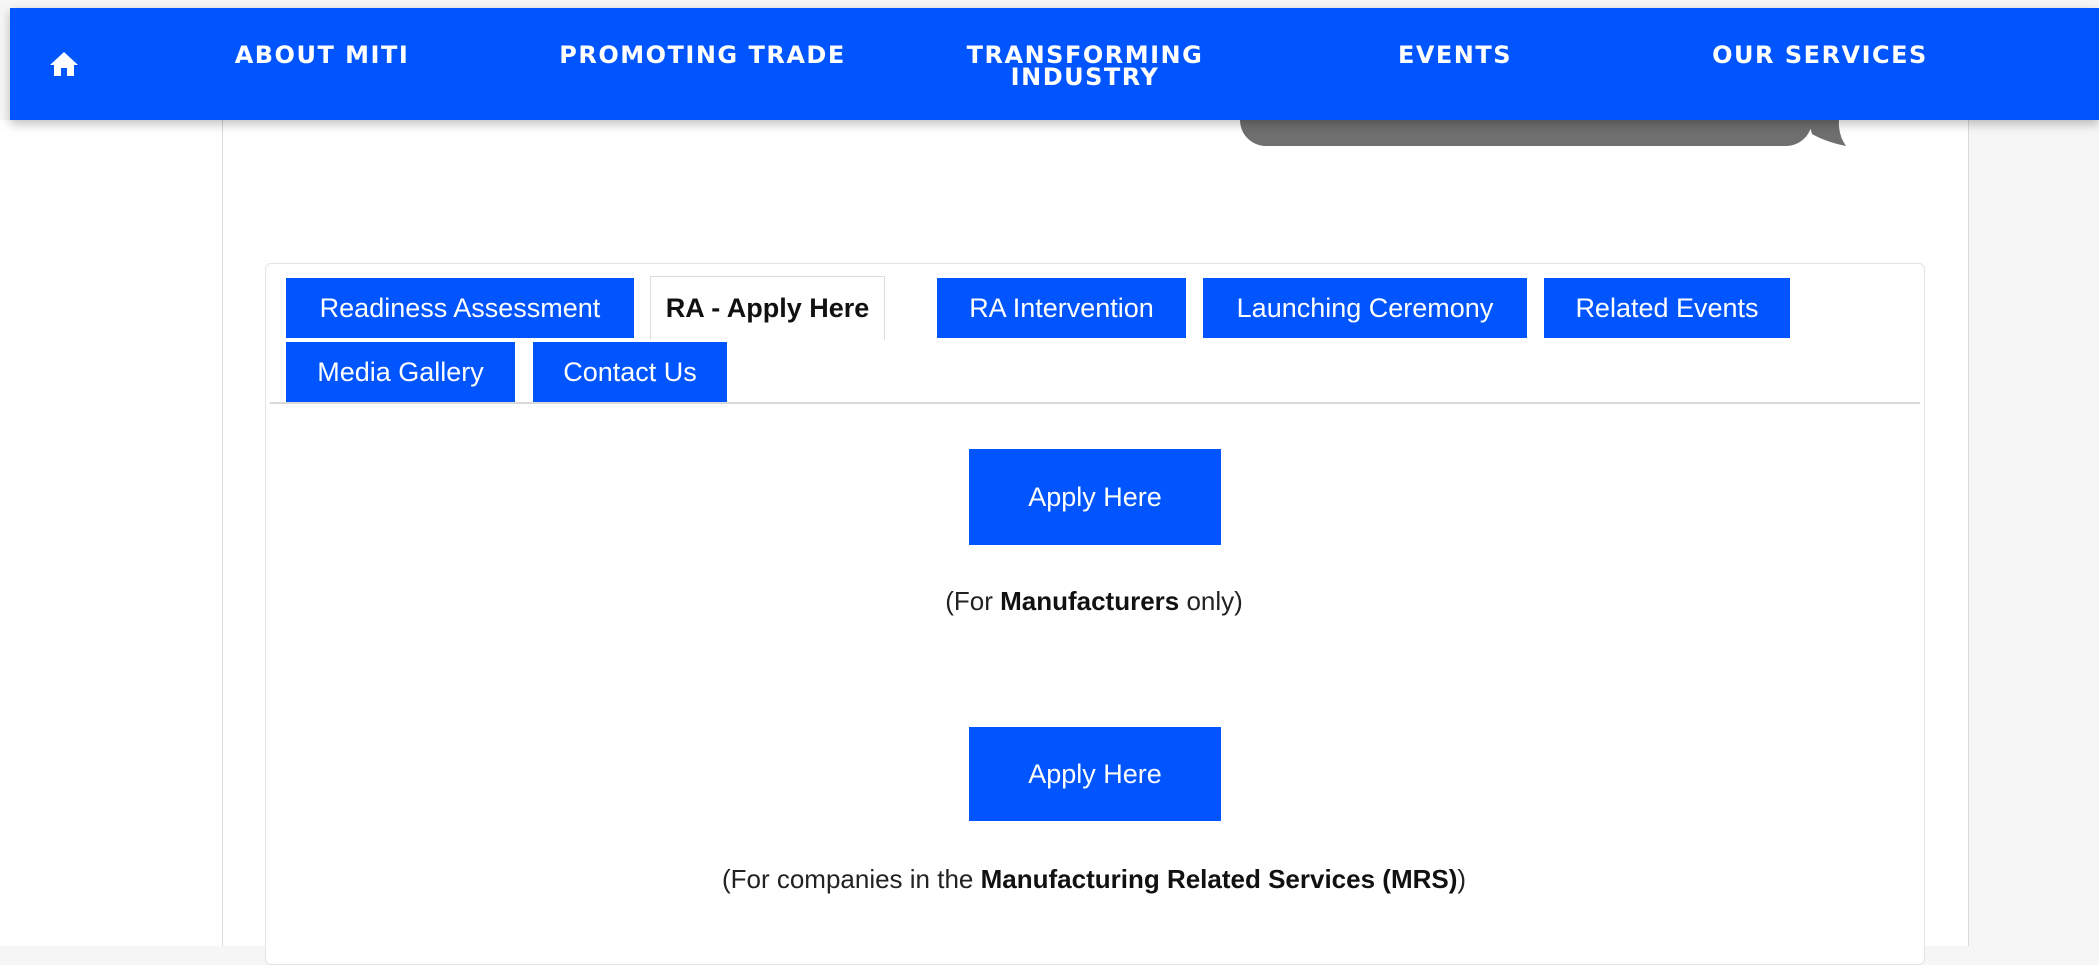  Describe the element at coordinates (1085, 77) in the screenshot. I see `nav-transforming-industry-line2: INDUSTRY` at that location.